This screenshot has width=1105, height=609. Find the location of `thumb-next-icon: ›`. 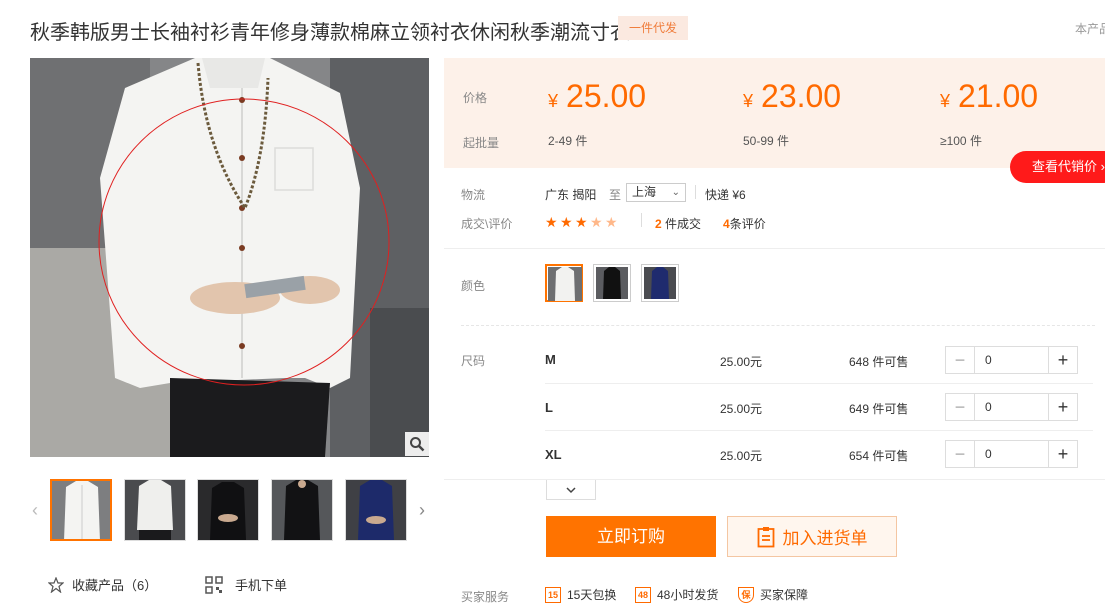

thumb-next-icon: › is located at coordinates (422, 510).